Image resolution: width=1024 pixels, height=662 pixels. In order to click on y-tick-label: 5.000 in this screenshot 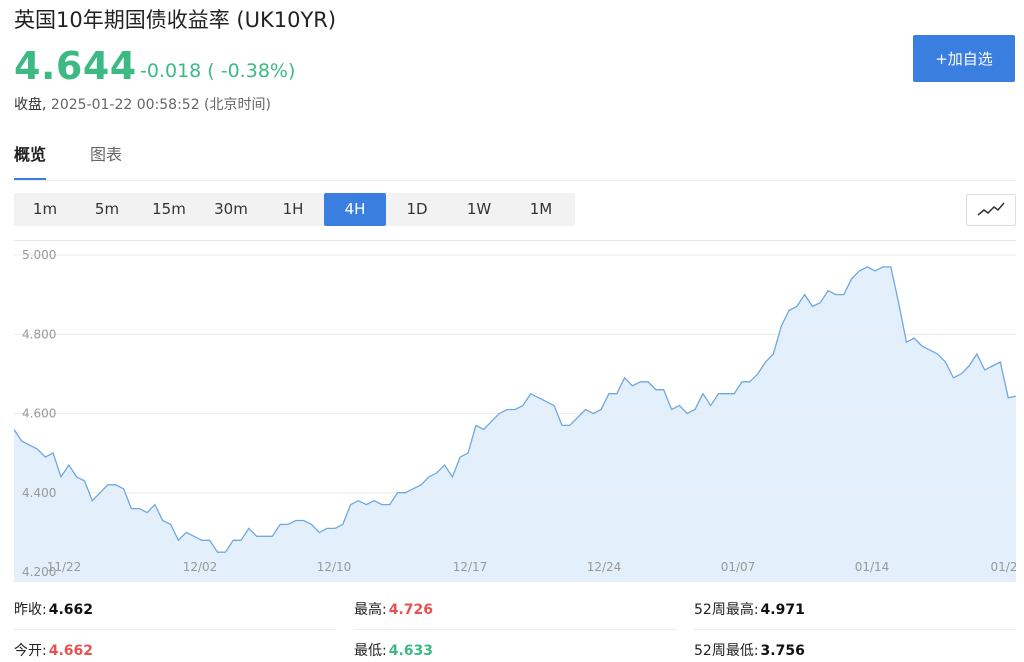, I will do `click(39, 255)`.